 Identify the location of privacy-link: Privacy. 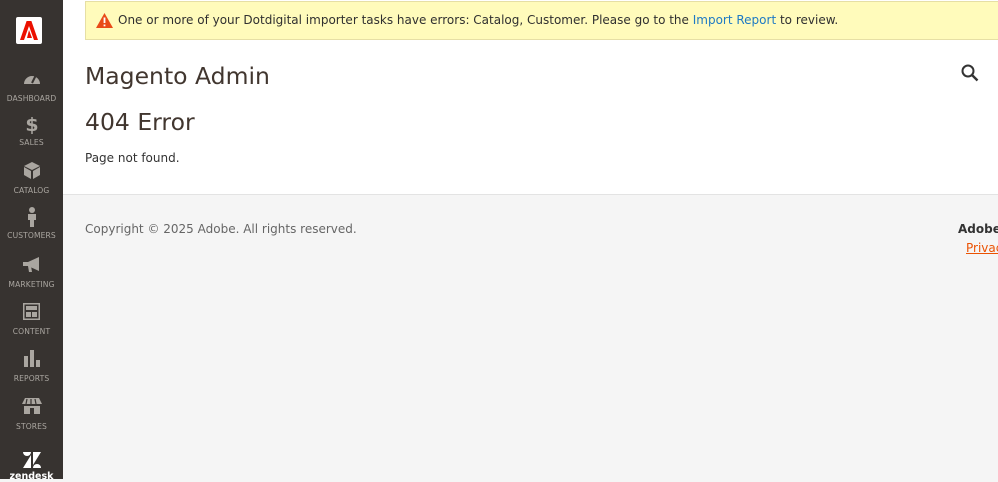
(982, 248).